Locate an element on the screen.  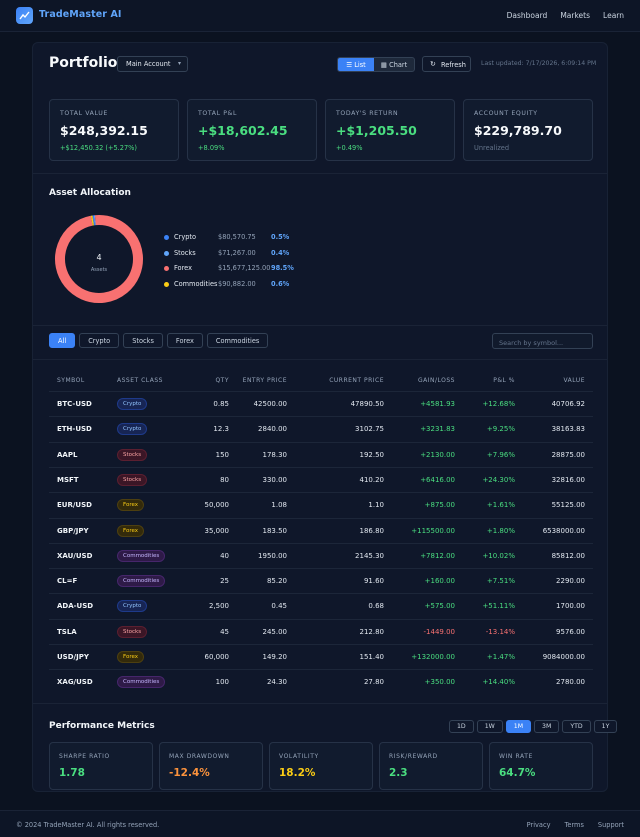
col-header-current-price: CURRENT PRICE is located at coordinates (356, 380).